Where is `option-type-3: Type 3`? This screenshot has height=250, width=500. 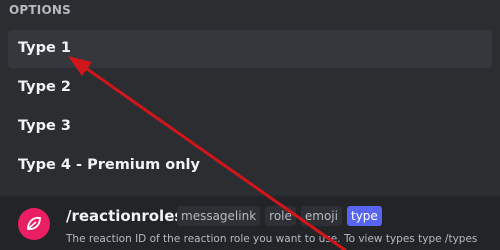
option-type-3: Type 3 is located at coordinates (250, 127).